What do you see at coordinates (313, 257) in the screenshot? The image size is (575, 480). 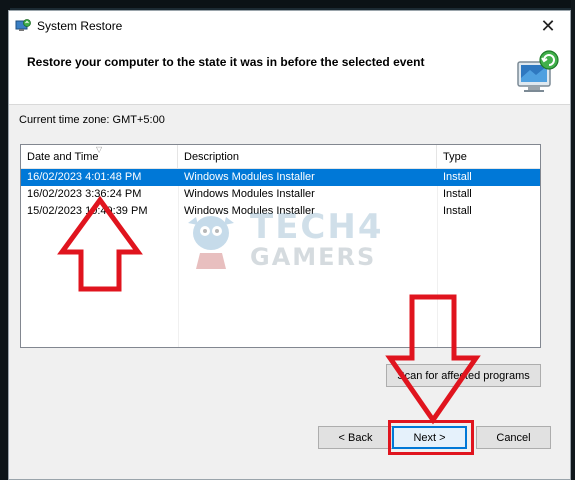 I see `watermark-line2: GAMERS` at bounding box center [313, 257].